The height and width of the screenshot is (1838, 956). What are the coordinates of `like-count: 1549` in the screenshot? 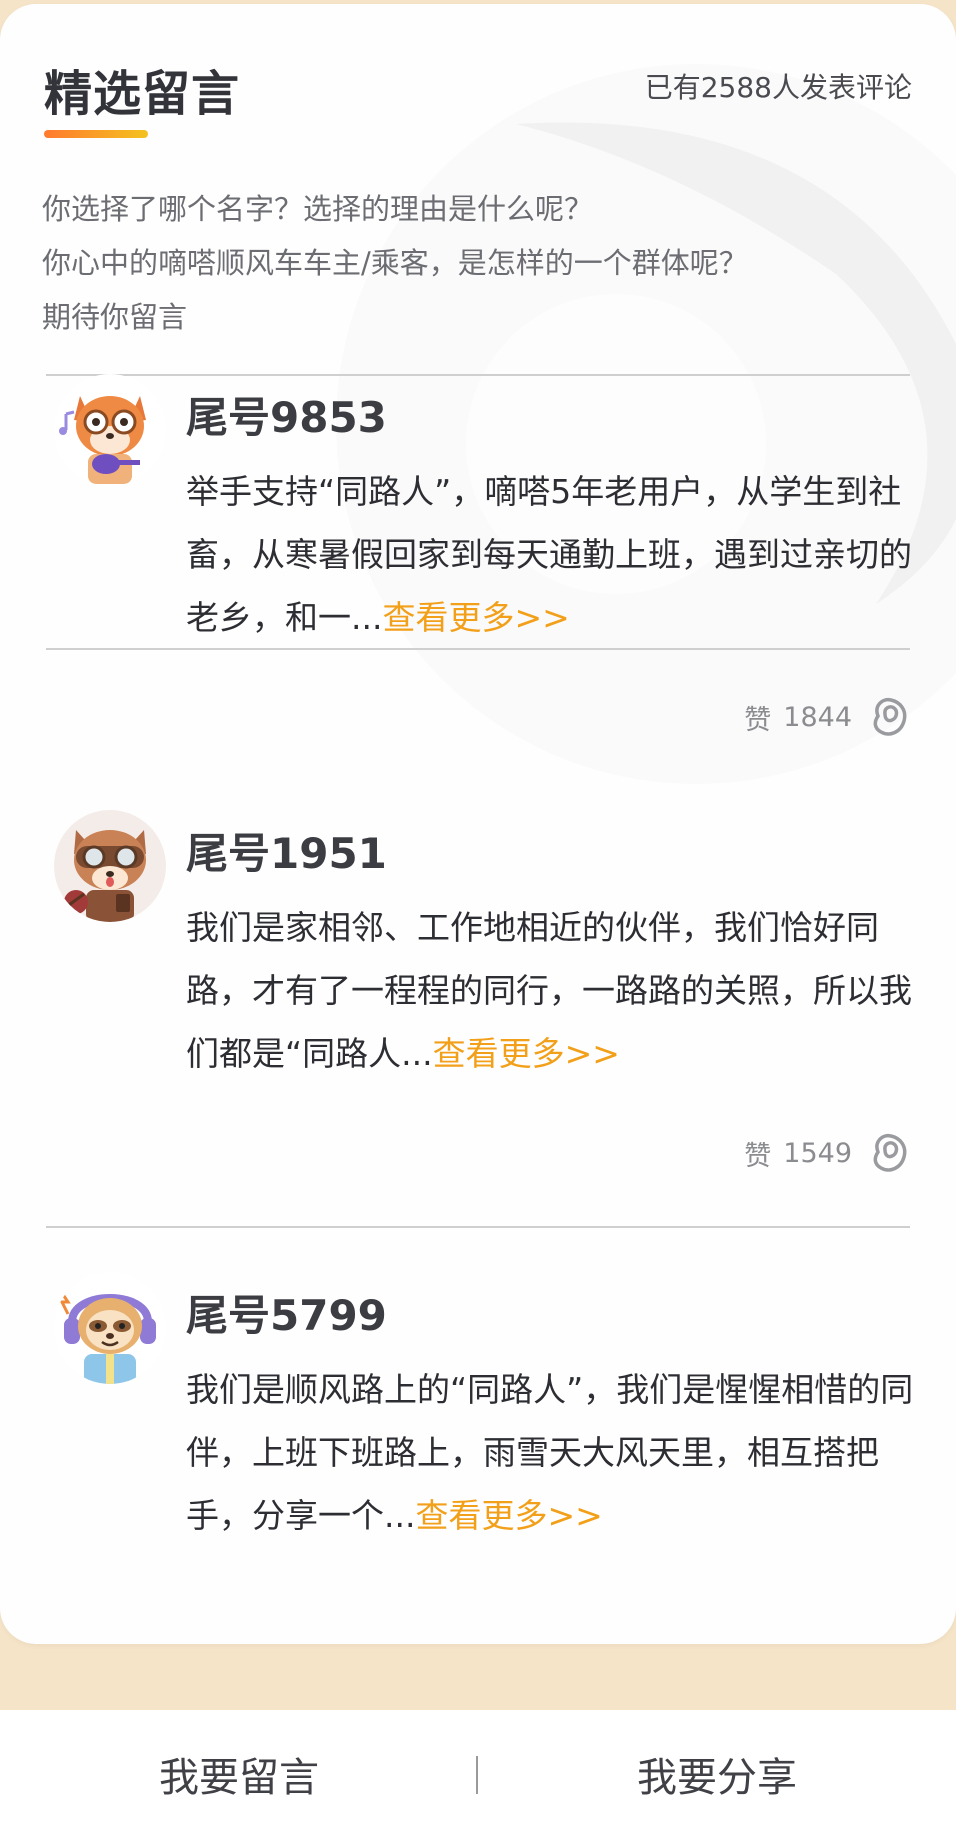 It's located at (817, 1153).